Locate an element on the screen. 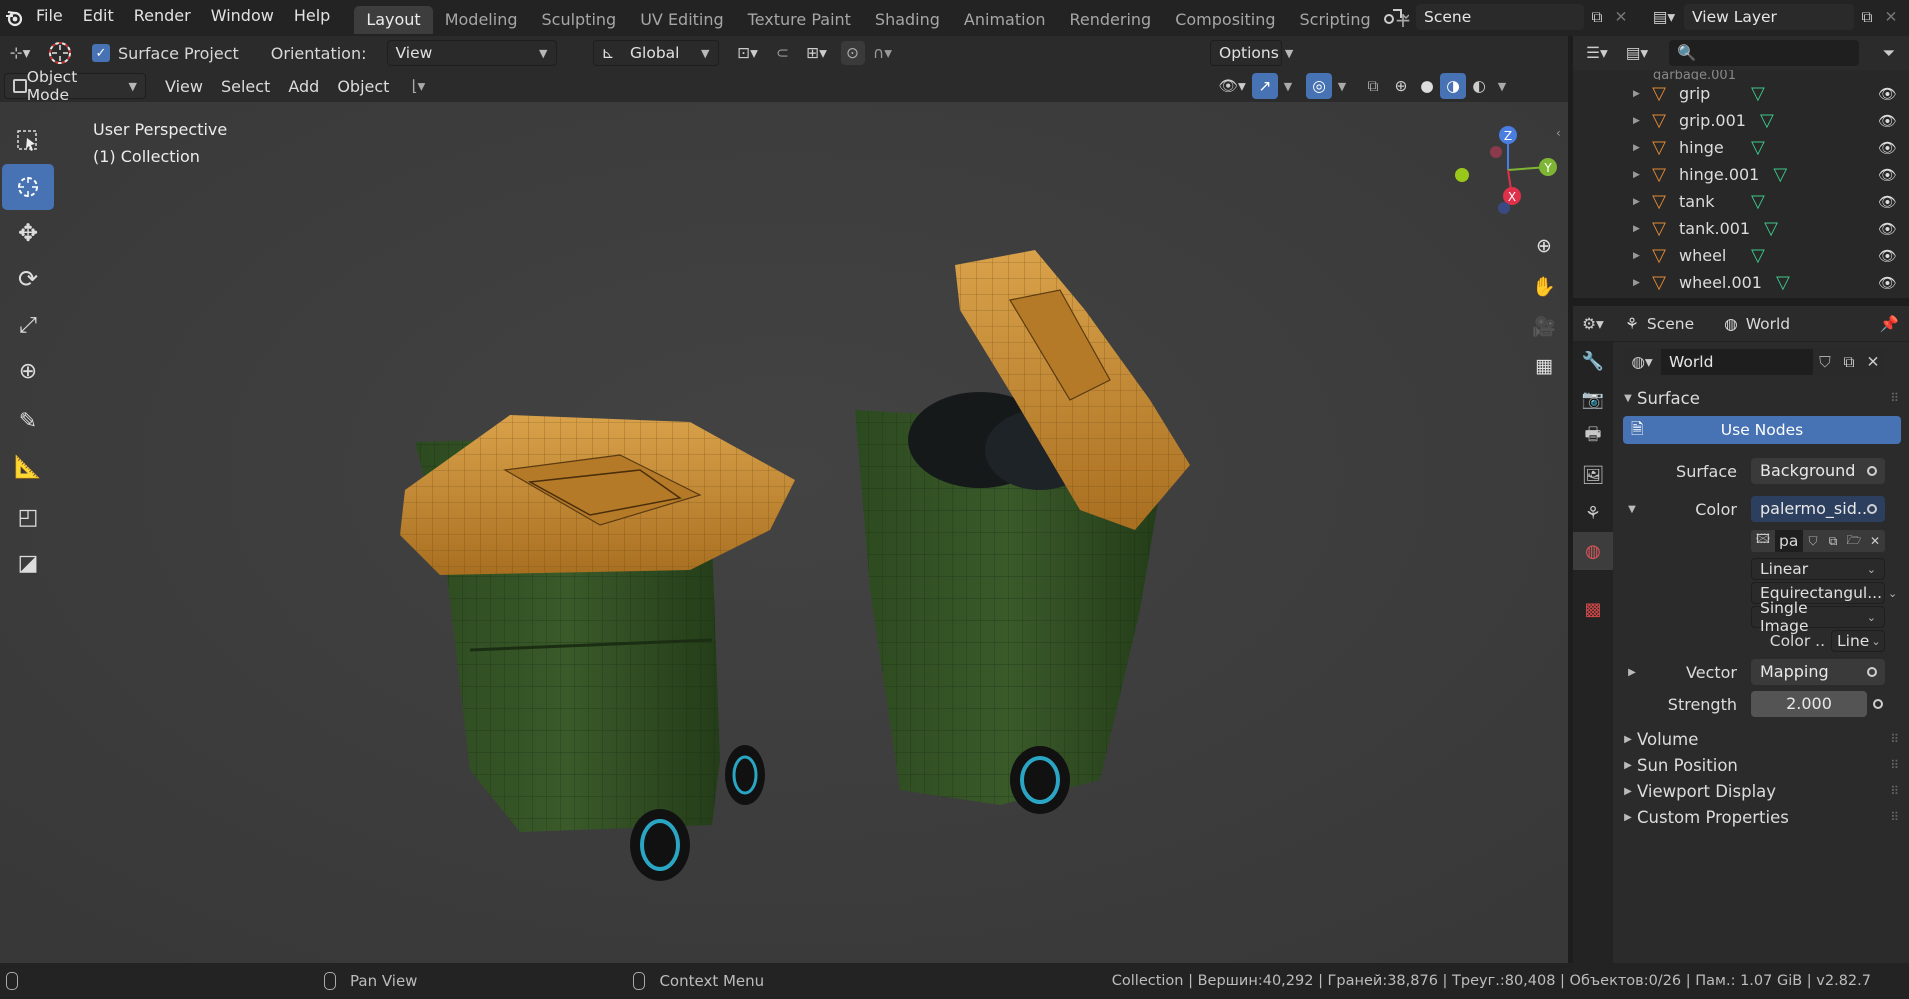  measure-tool: 📐 is located at coordinates (28, 467).